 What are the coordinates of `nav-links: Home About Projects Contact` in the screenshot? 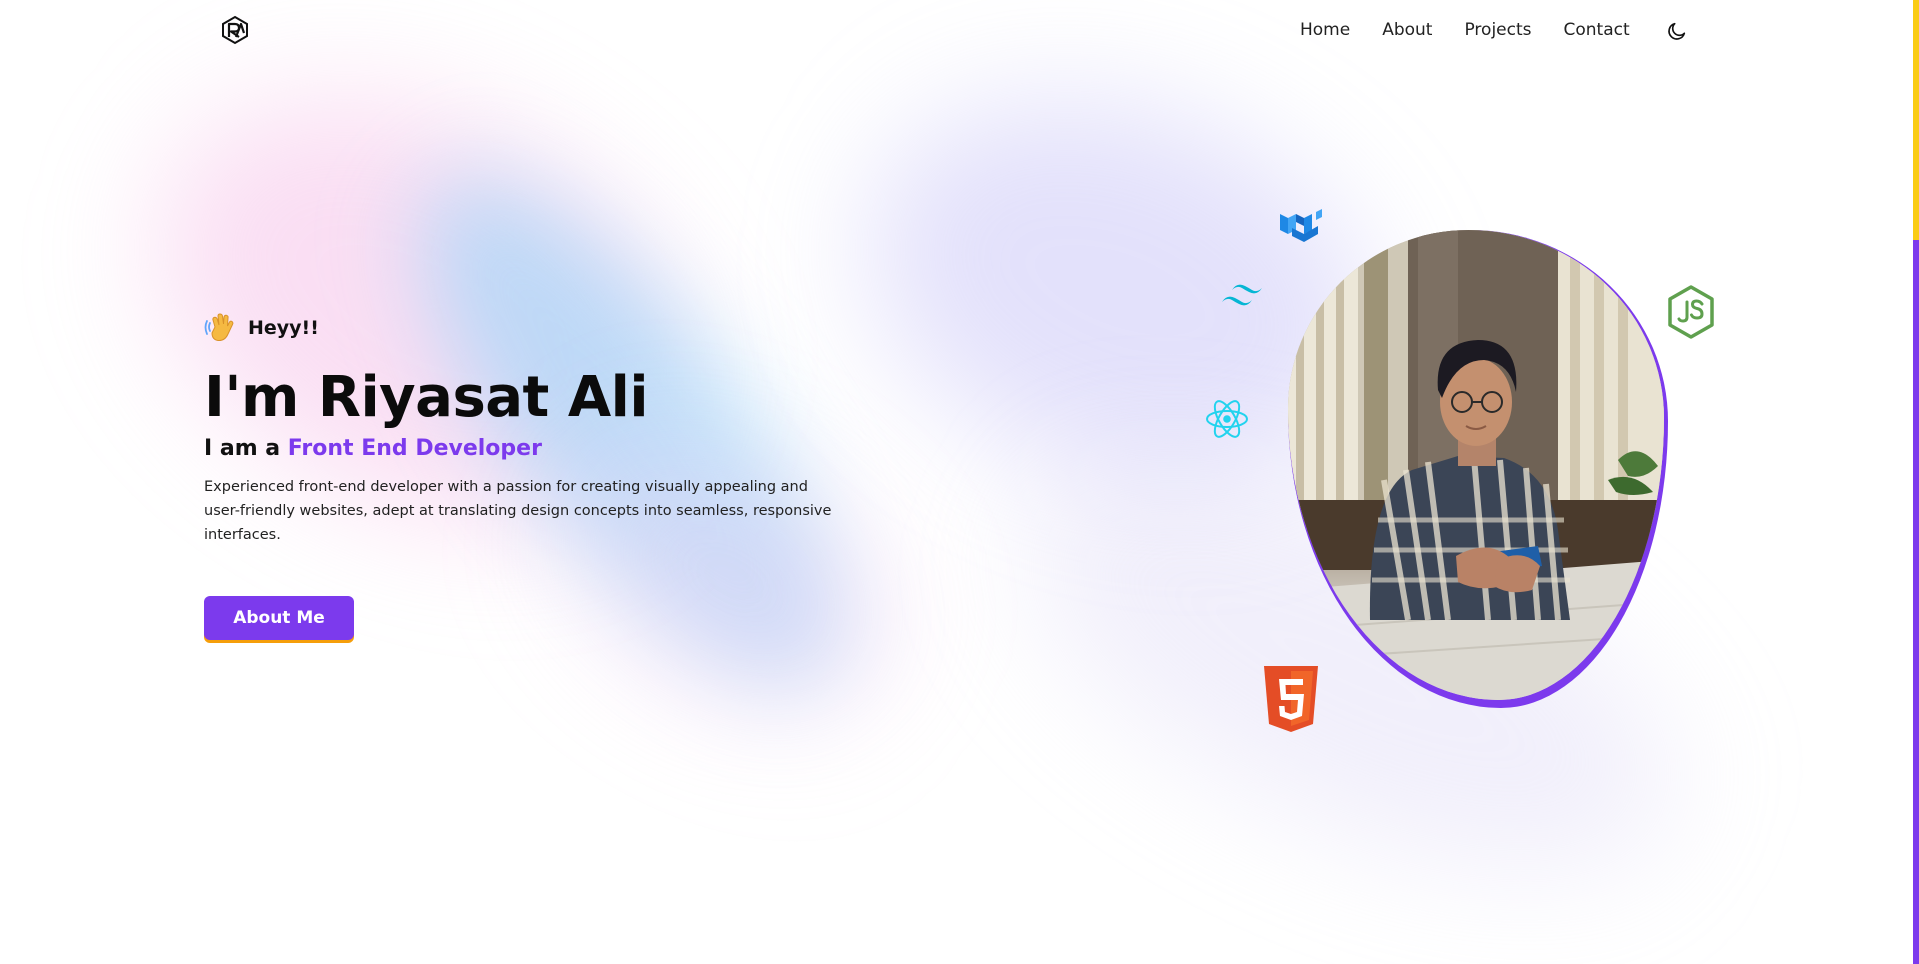 It's located at (1465, 30).